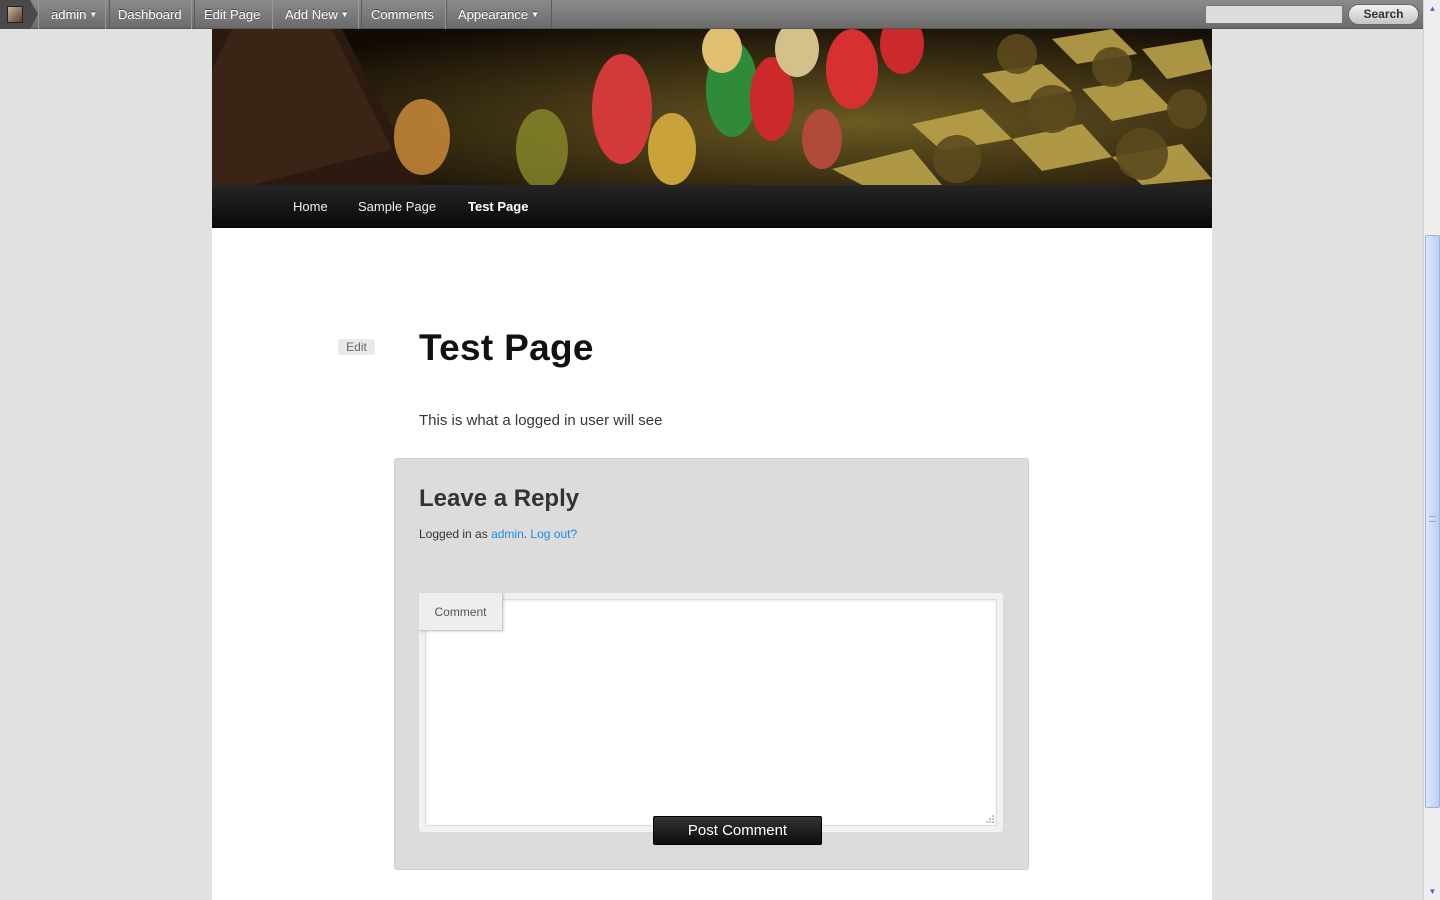  I want to click on admin-bar-edit-page: Edit Page, so click(232, 14).